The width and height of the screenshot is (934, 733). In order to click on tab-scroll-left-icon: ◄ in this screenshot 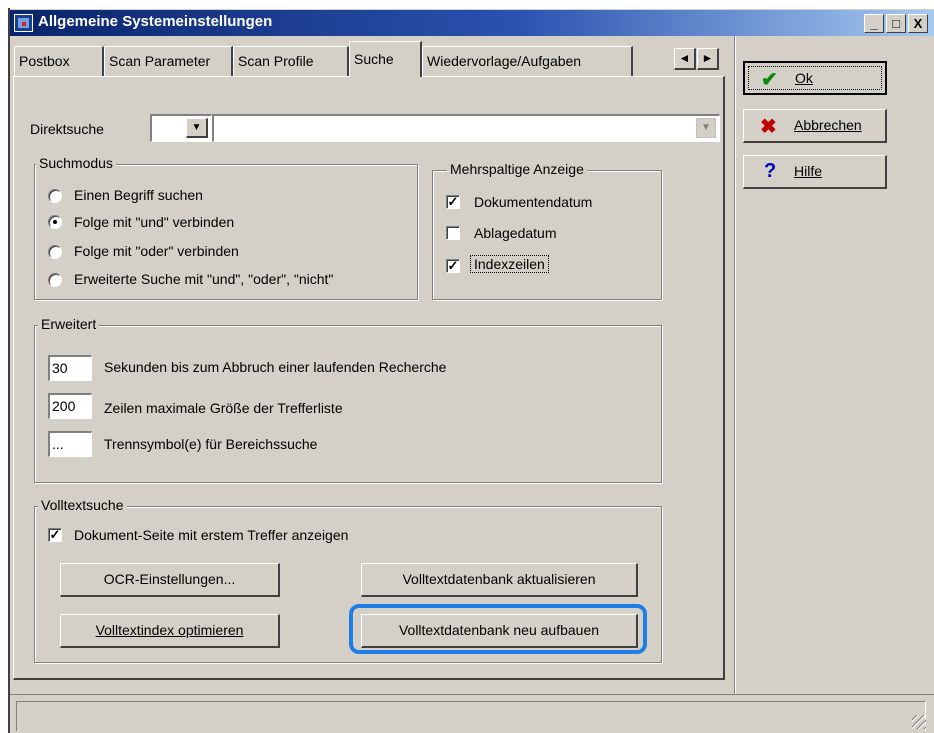, I will do `click(685, 59)`.